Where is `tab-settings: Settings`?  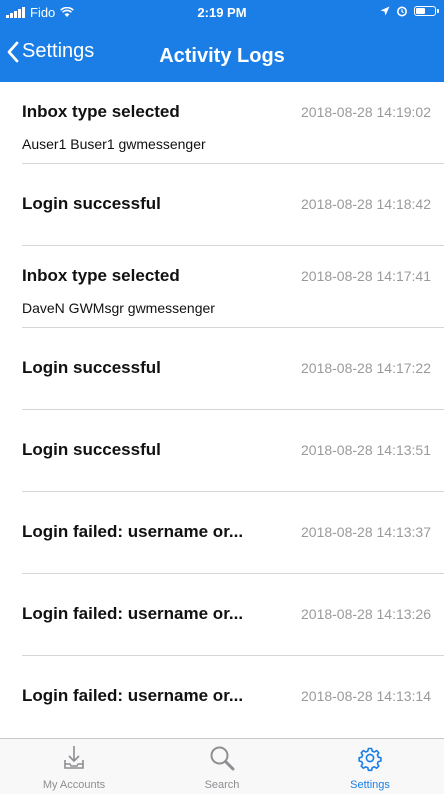
tab-settings: Settings is located at coordinates (370, 766).